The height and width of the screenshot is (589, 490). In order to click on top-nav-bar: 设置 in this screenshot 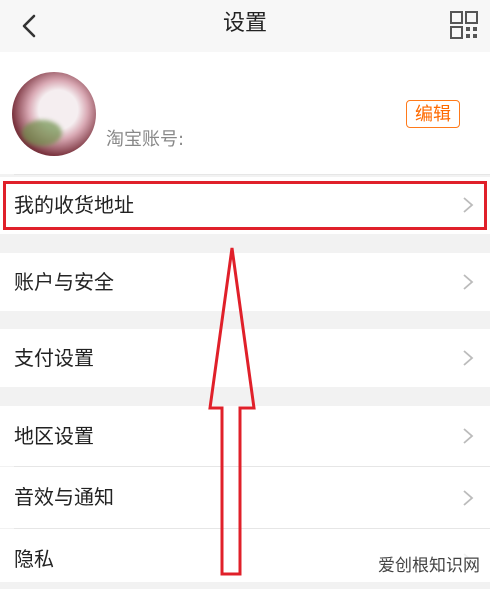, I will do `click(245, 26)`.